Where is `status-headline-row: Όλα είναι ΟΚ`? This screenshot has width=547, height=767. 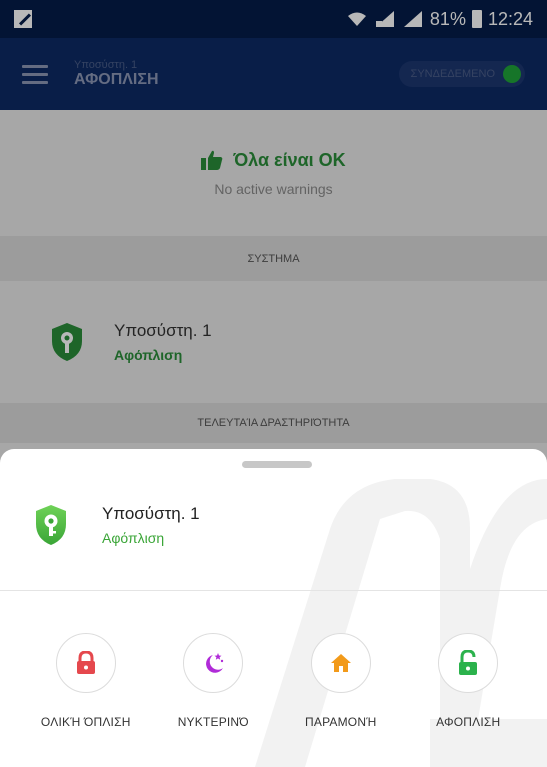 status-headline-row: Όλα είναι ΟΚ is located at coordinates (273, 160).